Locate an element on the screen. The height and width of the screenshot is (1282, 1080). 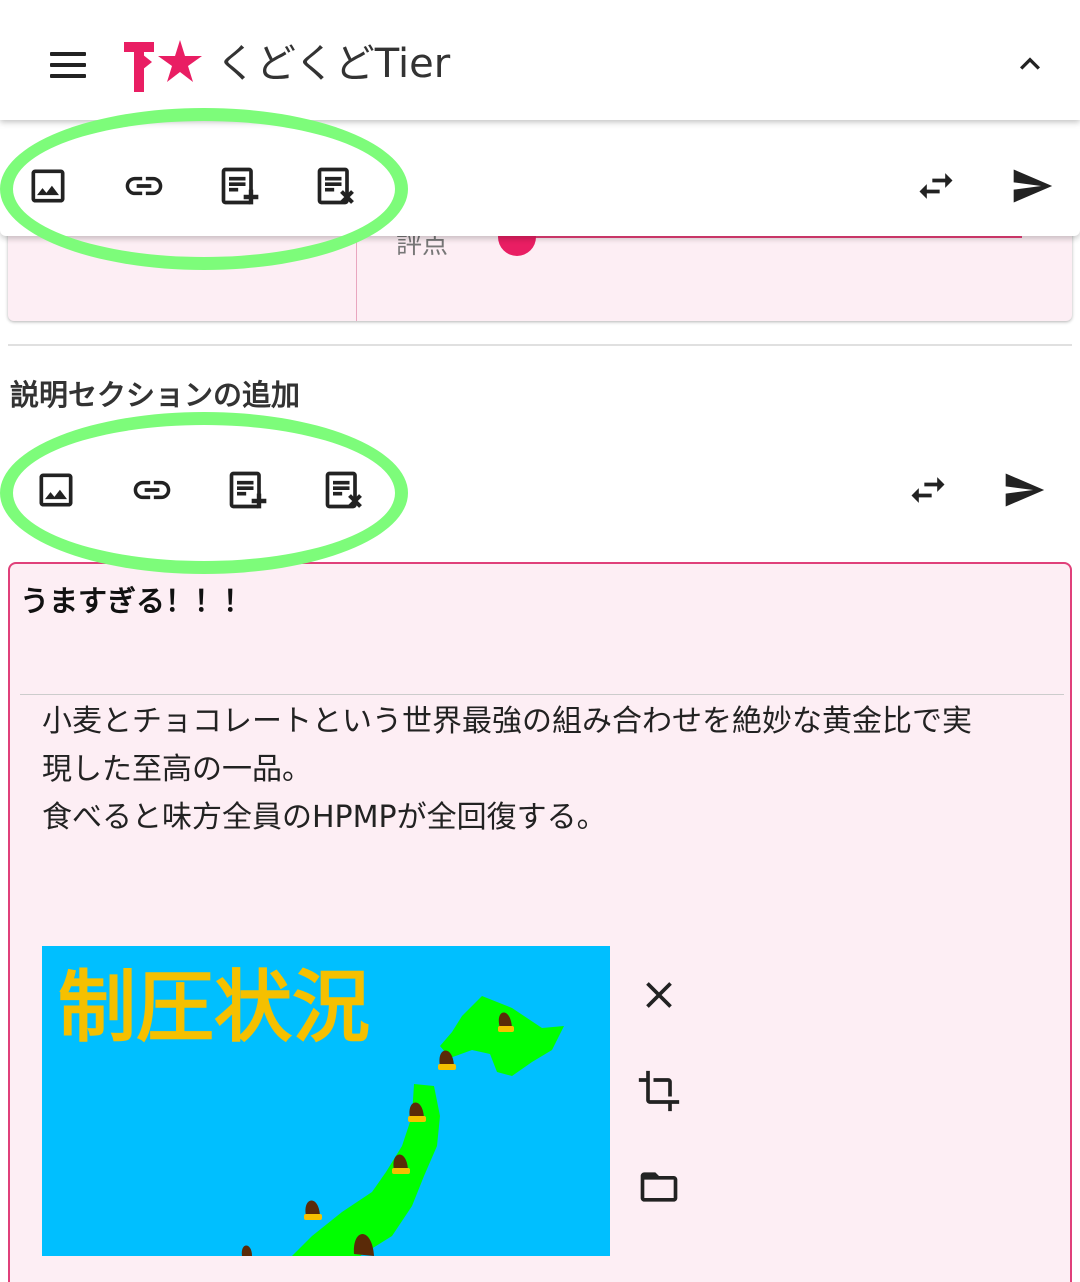
body-line: 現した至高の一品。 is located at coordinates (177, 769).